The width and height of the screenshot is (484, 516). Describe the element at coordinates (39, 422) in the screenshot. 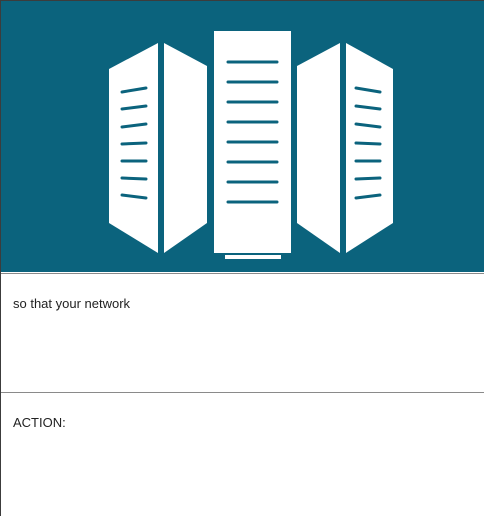

I see `action-label: ACTION:` at that location.